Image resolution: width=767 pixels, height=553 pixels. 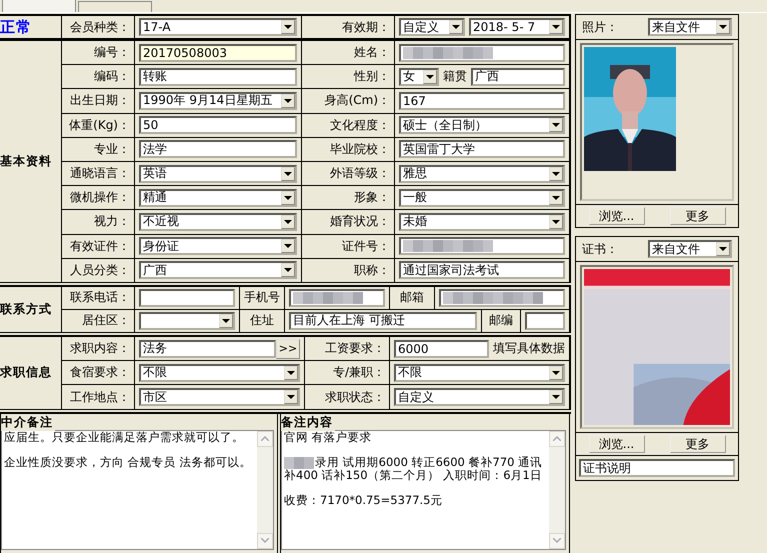 What do you see at coordinates (219, 397) in the screenshot?
I see `dropdown: 市区` at bounding box center [219, 397].